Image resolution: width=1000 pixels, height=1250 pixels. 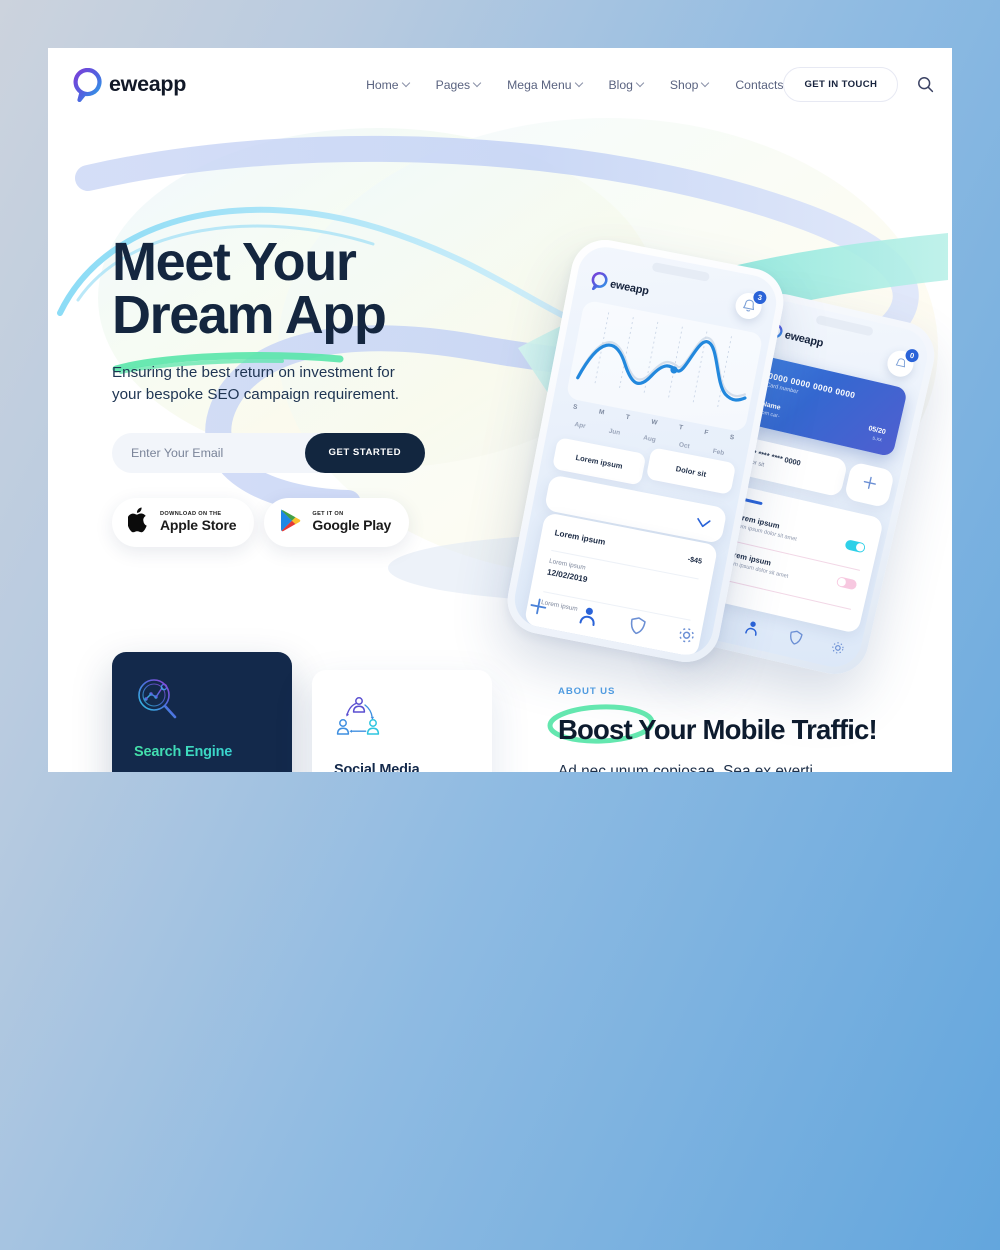 I want to click on nav-item-label: Blog, so click(x=620, y=84).